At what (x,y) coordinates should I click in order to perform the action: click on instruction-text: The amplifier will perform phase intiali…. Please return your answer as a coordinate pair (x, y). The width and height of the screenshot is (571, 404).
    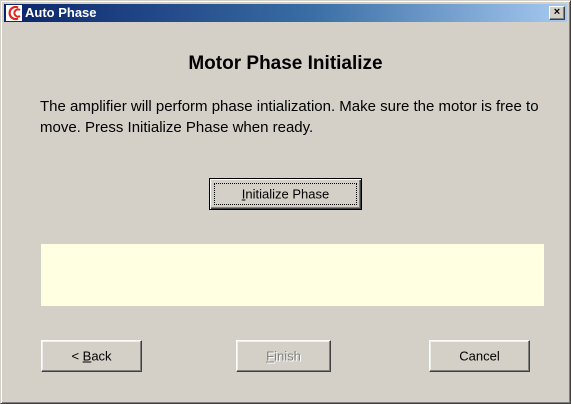
    Looking at the image, I should click on (289, 117).